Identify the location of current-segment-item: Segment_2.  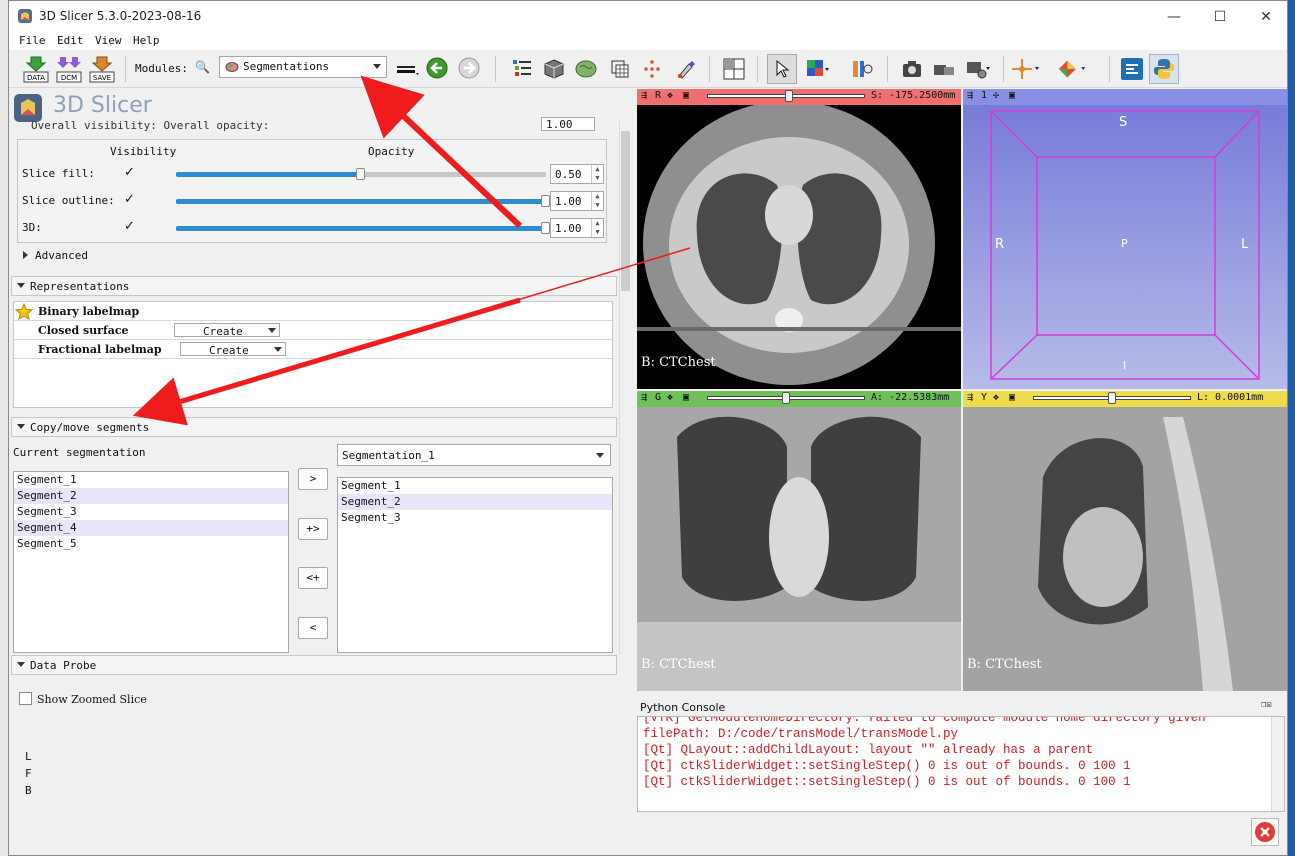
(151, 496).